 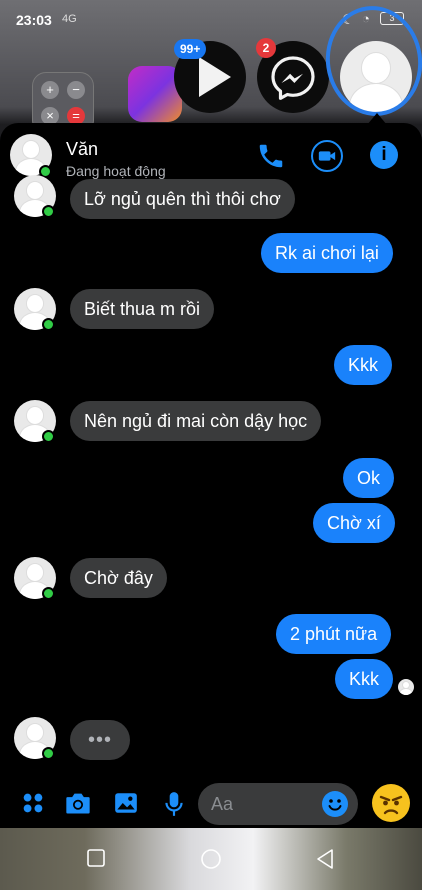 I want to click on back-button, so click(x=326, y=859).